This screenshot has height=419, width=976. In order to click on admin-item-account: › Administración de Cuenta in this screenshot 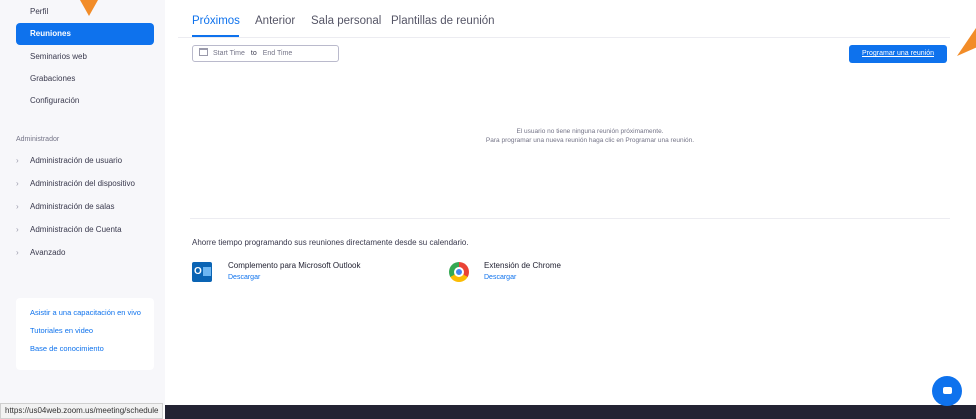, I will do `click(69, 230)`.